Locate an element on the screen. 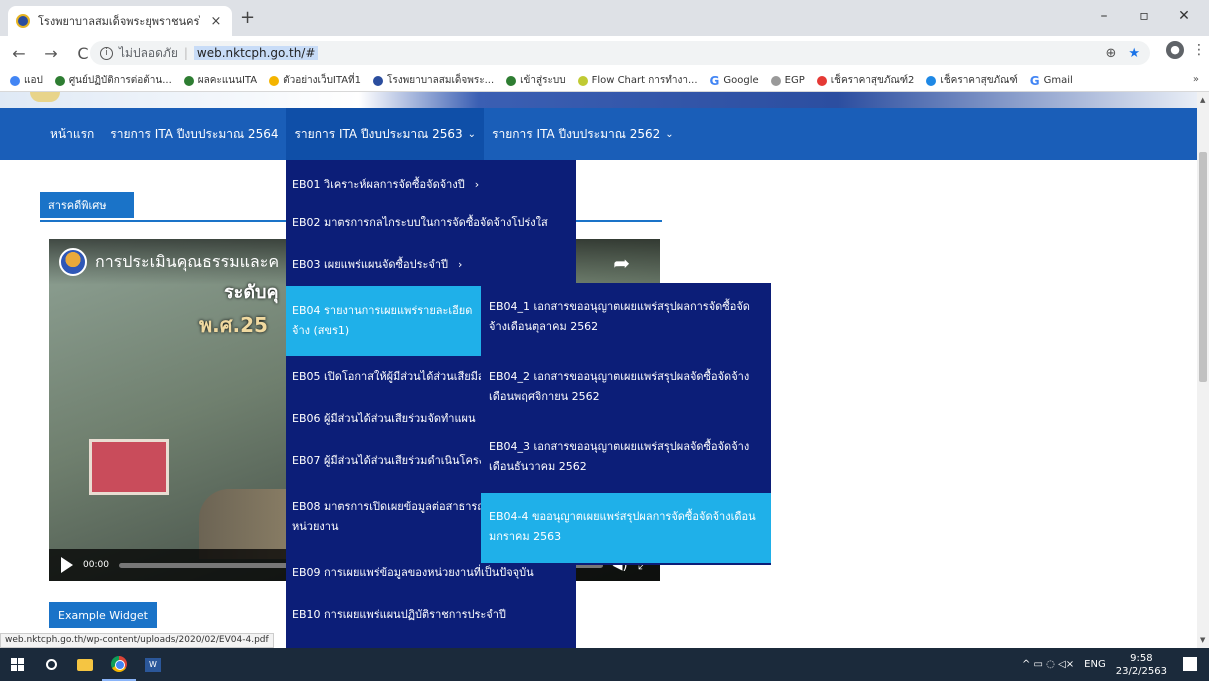  new-tab-icon: + is located at coordinates (247, 17).